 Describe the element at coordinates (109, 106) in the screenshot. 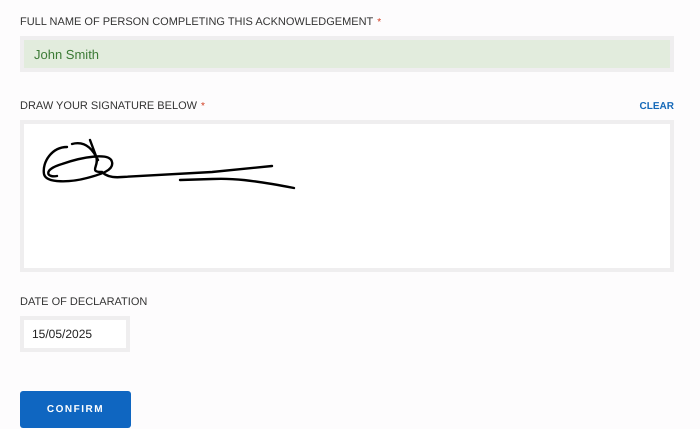

I see `field-label: DRAW YOUR SIGNATURE BELOW` at that location.